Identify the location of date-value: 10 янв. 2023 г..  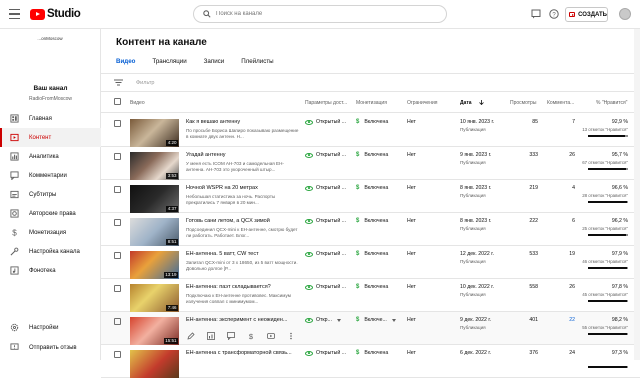
(477, 122).